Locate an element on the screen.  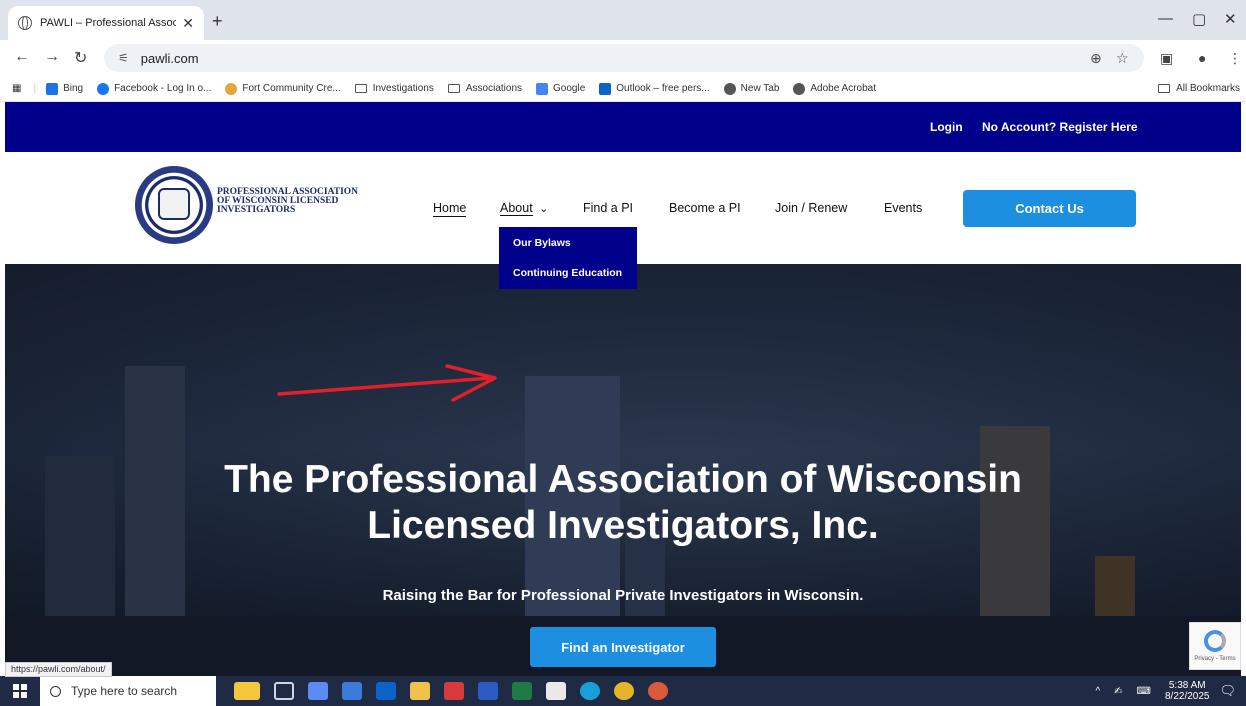
all-bookmarks-label: All Bookmarks is located at coordinates (1208, 88).